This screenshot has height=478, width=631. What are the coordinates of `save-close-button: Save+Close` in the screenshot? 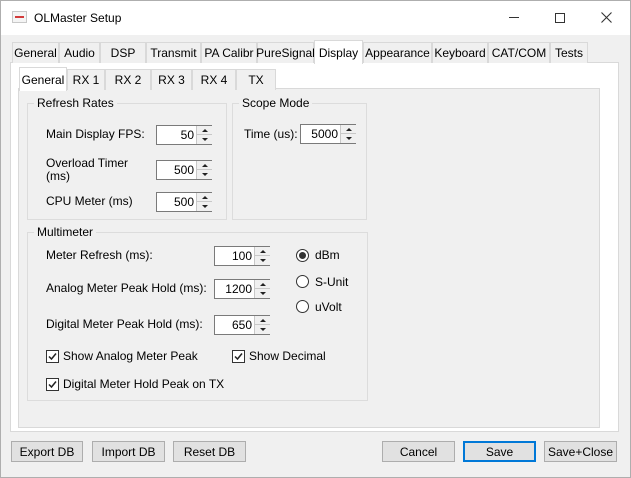 It's located at (580, 451).